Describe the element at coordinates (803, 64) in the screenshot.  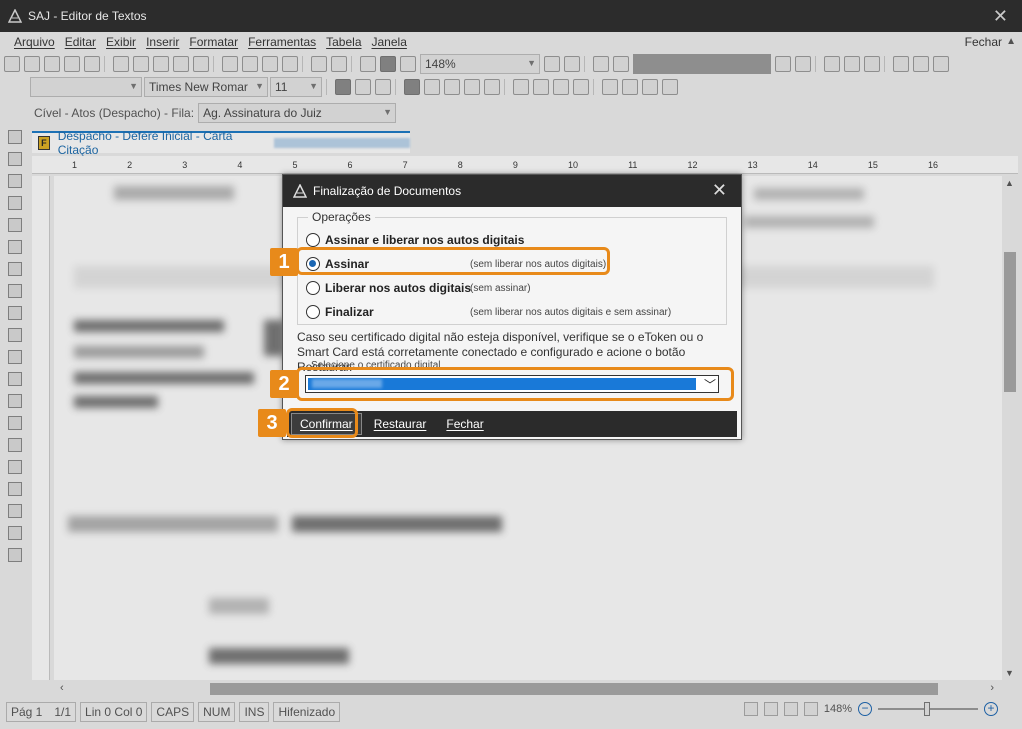
I see `split-cells-icon` at that location.